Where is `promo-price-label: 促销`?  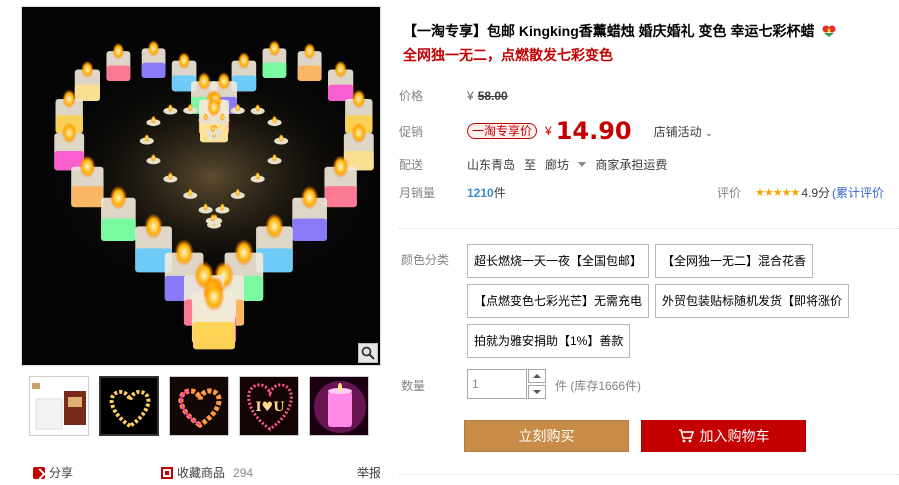
promo-price-label: 促销 is located at coordinates (411, 131).